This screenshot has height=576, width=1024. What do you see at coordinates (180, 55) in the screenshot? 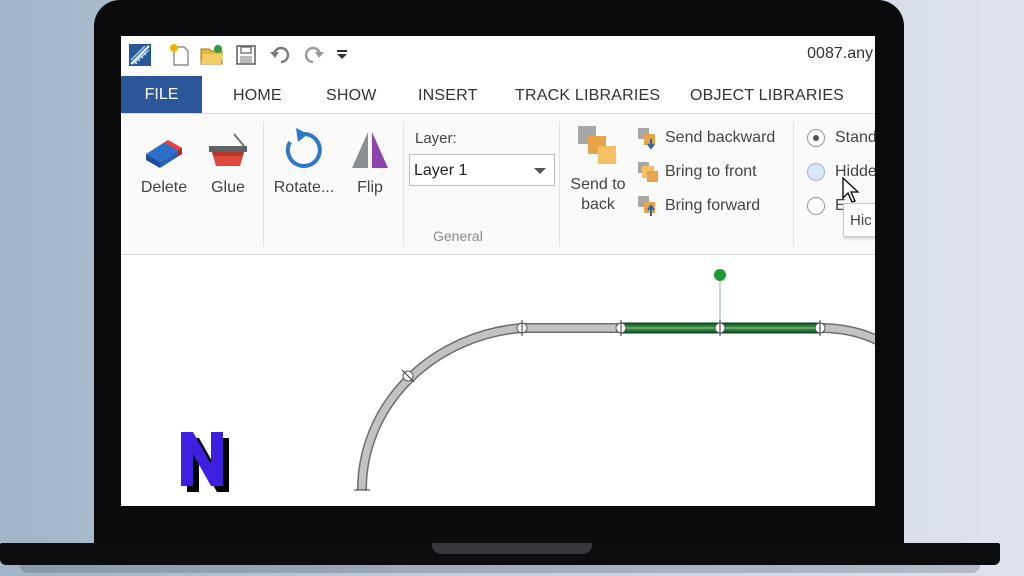
I see `new-file-icon` at bounding box center [180, 55].